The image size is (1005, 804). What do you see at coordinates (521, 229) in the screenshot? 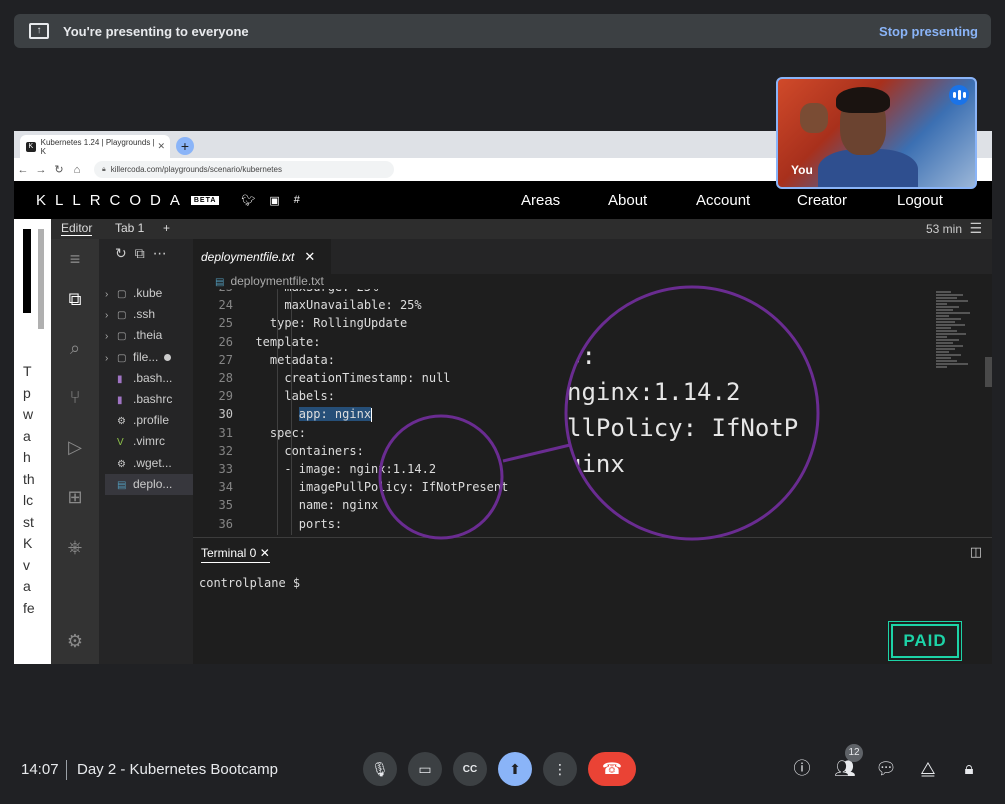
I see `ide-tabbar: Editor Tab 1 + 53 min ☰` at bounding box center [521, 229].